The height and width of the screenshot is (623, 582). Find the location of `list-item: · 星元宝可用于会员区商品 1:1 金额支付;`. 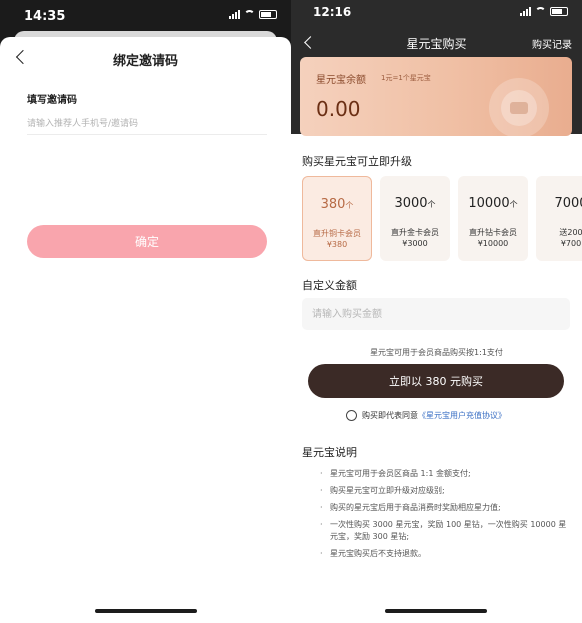

list-item: · 星元宝可用于会员区商品 1:1 金额支付; is located at coordinates (438, 474).